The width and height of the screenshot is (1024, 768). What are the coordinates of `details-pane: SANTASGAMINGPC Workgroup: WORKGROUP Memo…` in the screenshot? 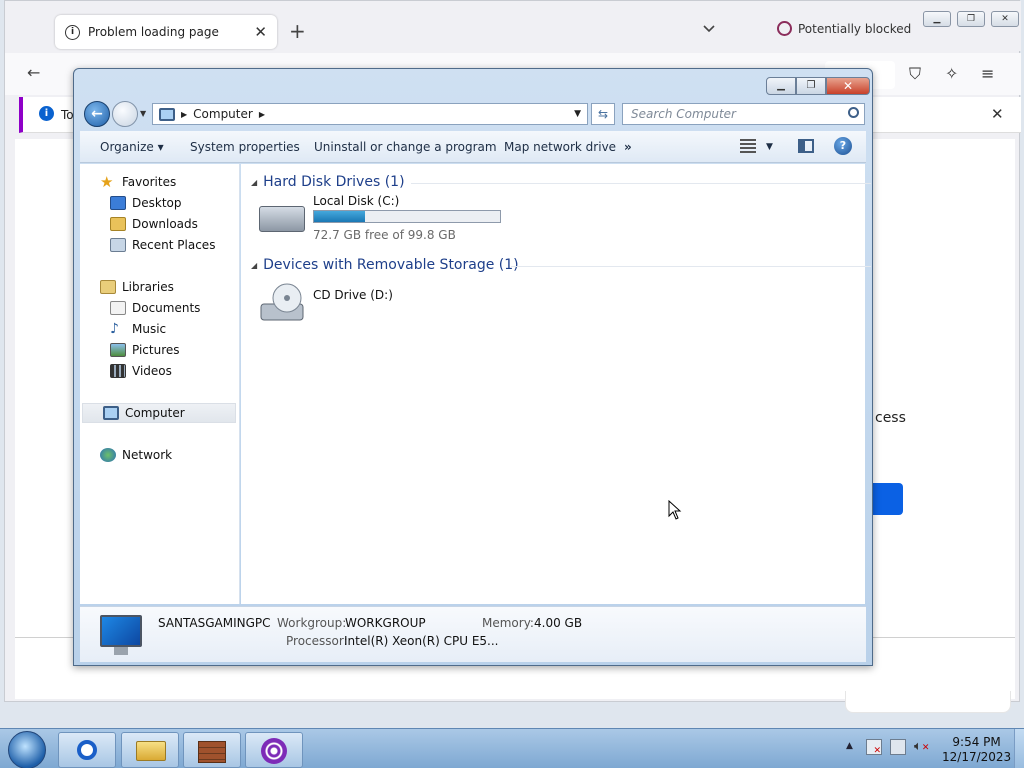 It's located at (473, 634).